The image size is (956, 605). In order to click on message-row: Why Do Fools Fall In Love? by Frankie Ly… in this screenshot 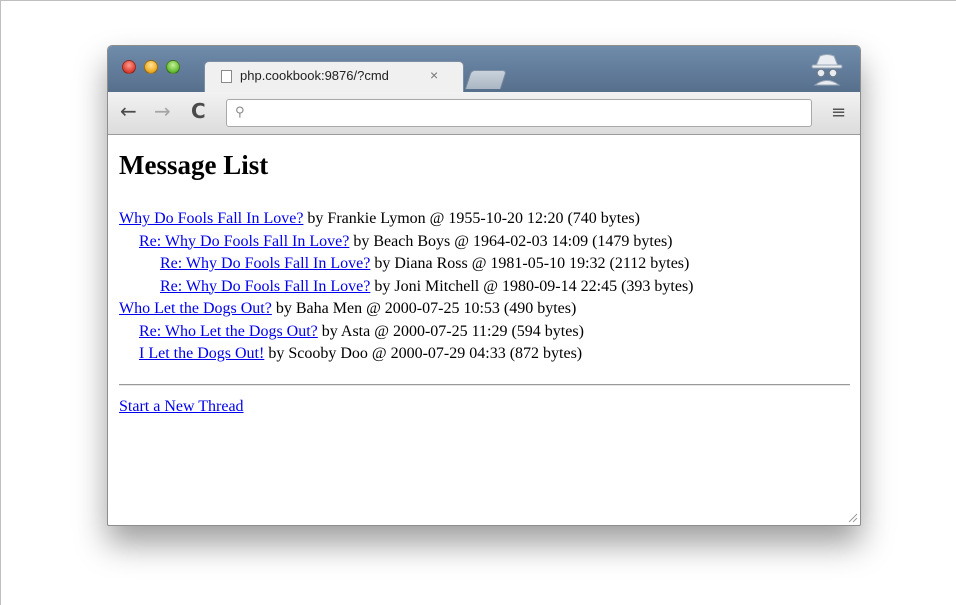, I will do `click(484, 219)`.